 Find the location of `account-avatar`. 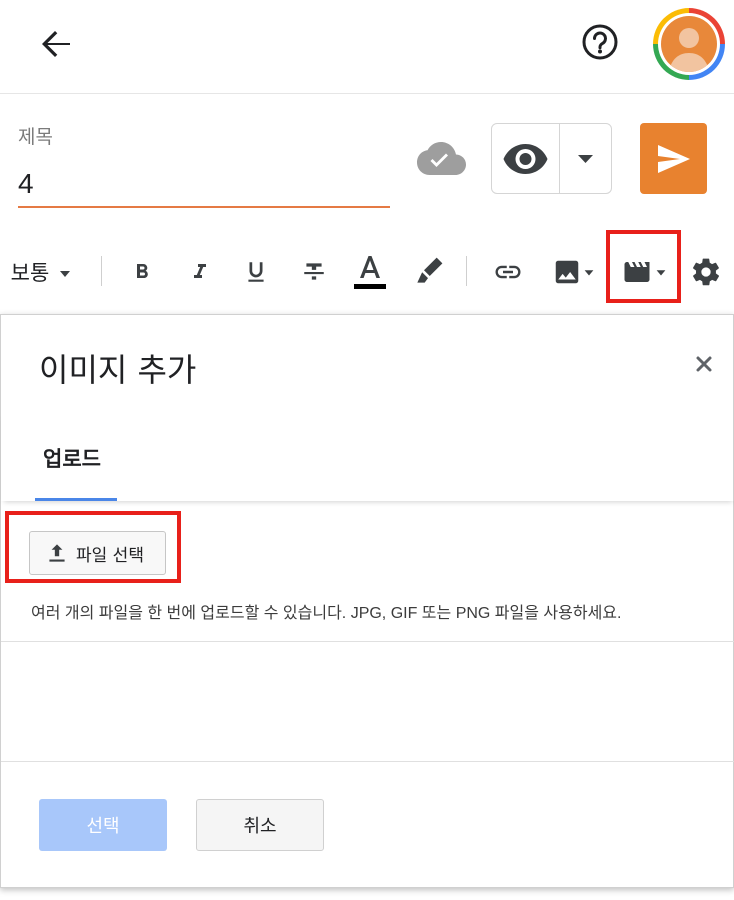

account-avatar is located at coordinates (689, 44).